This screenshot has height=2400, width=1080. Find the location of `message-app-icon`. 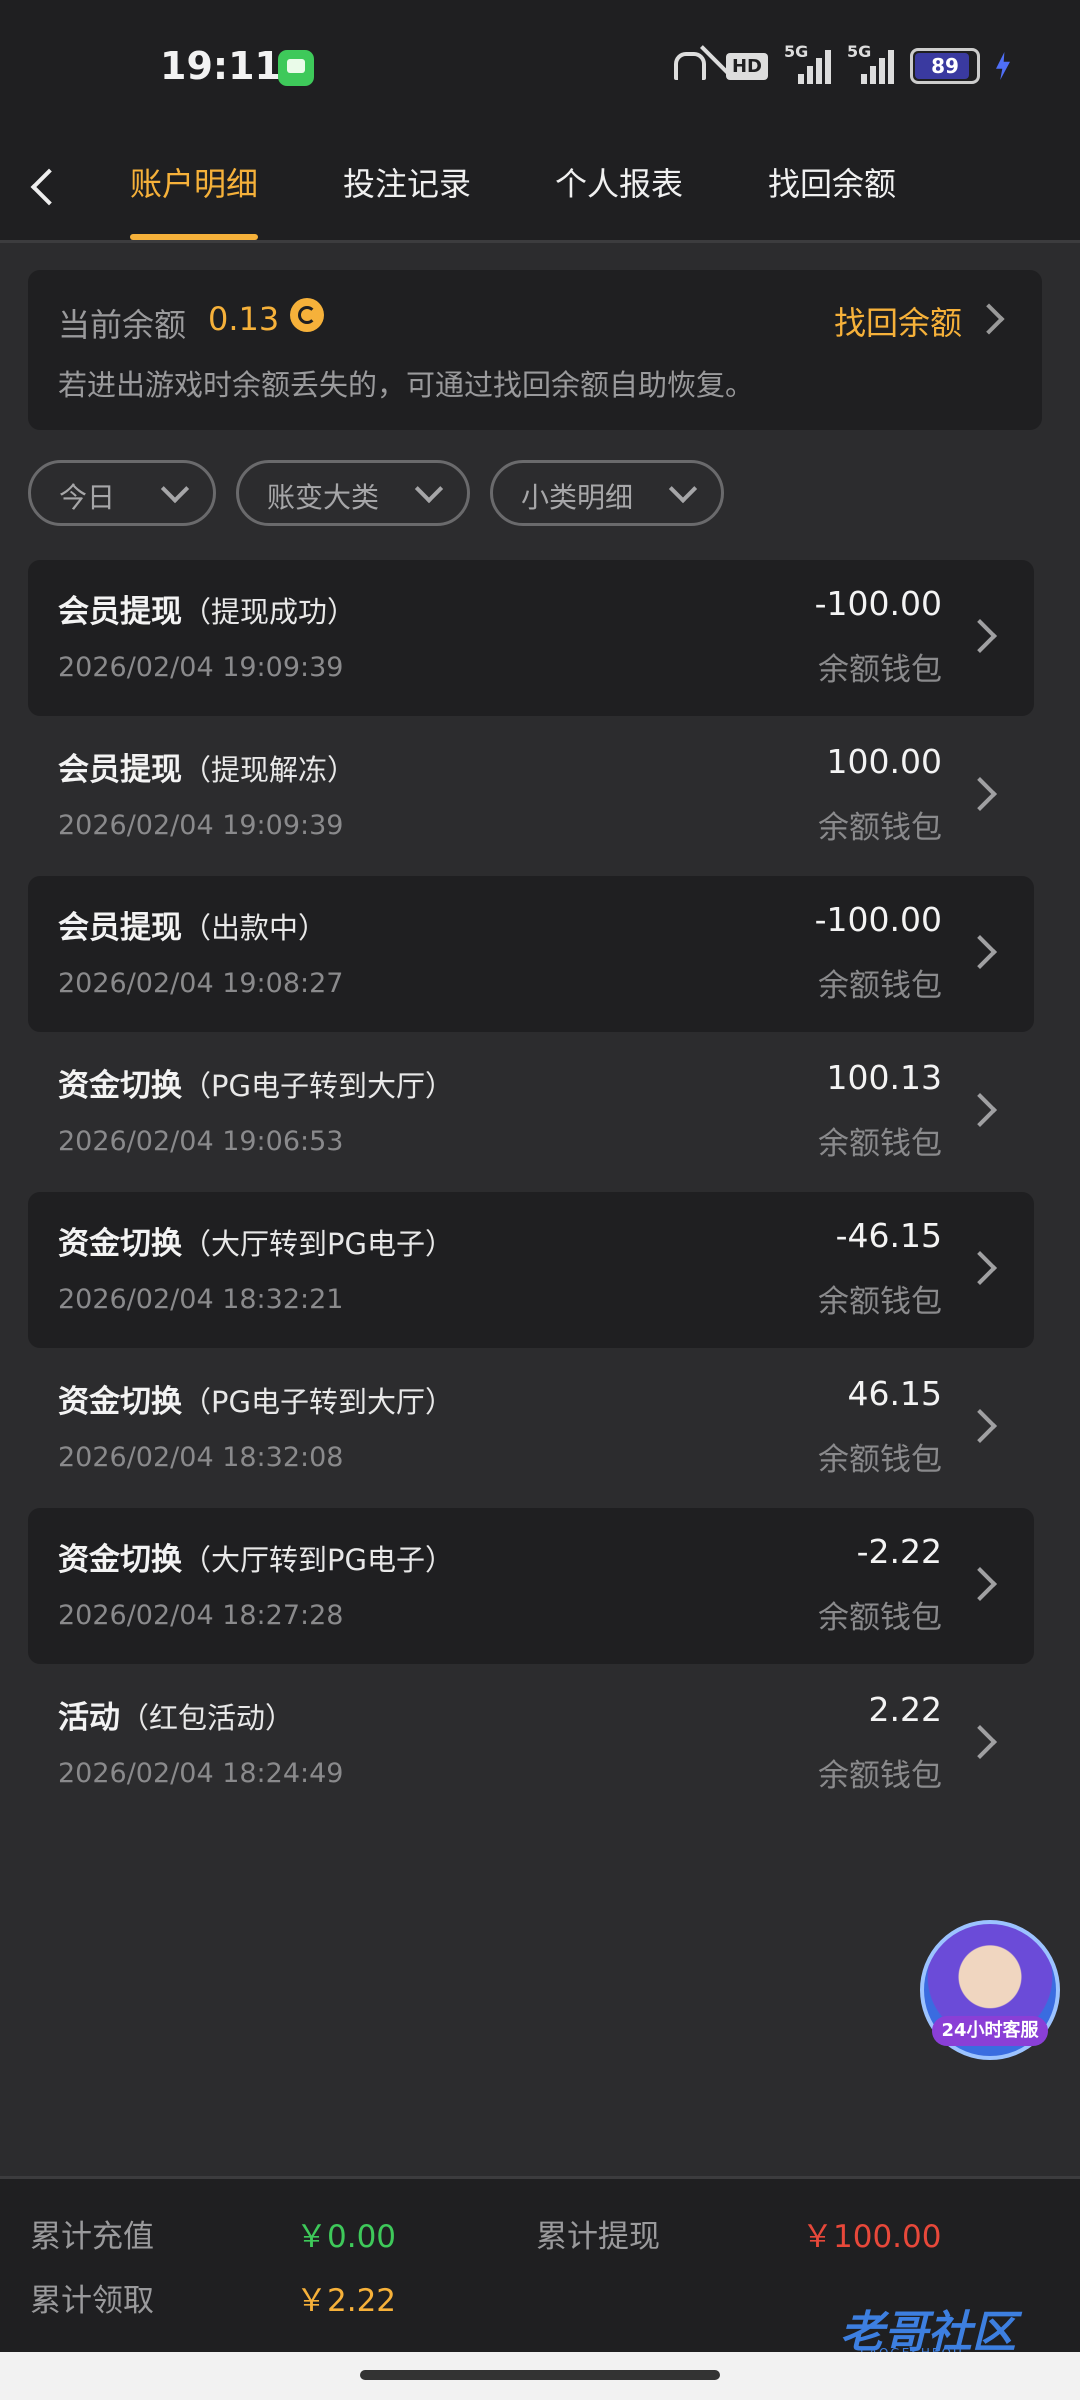

message-app-icon is located at coordinates (296, 68).